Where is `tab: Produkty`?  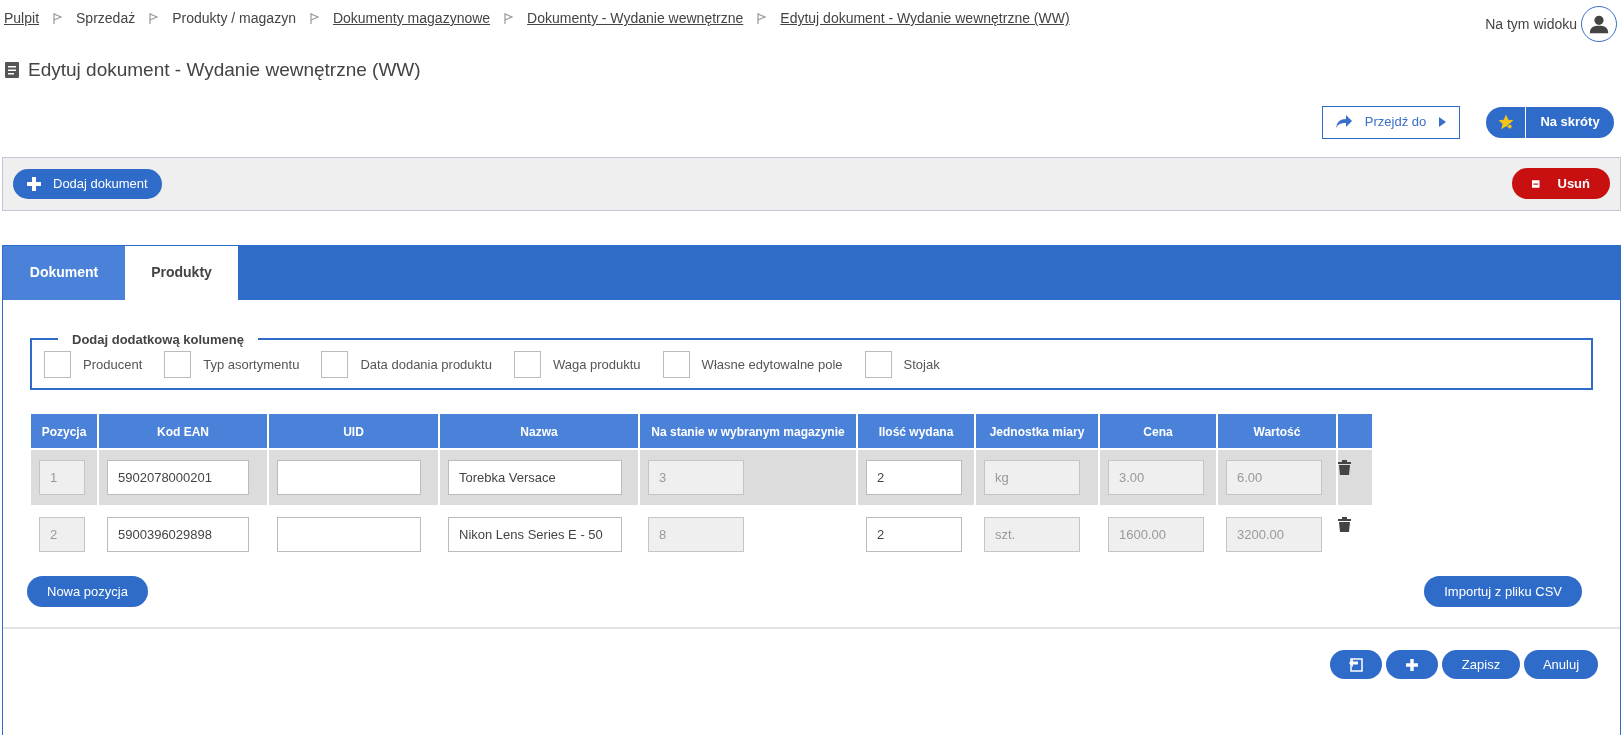
tab: Produkty is located at coordinates (181, 272).